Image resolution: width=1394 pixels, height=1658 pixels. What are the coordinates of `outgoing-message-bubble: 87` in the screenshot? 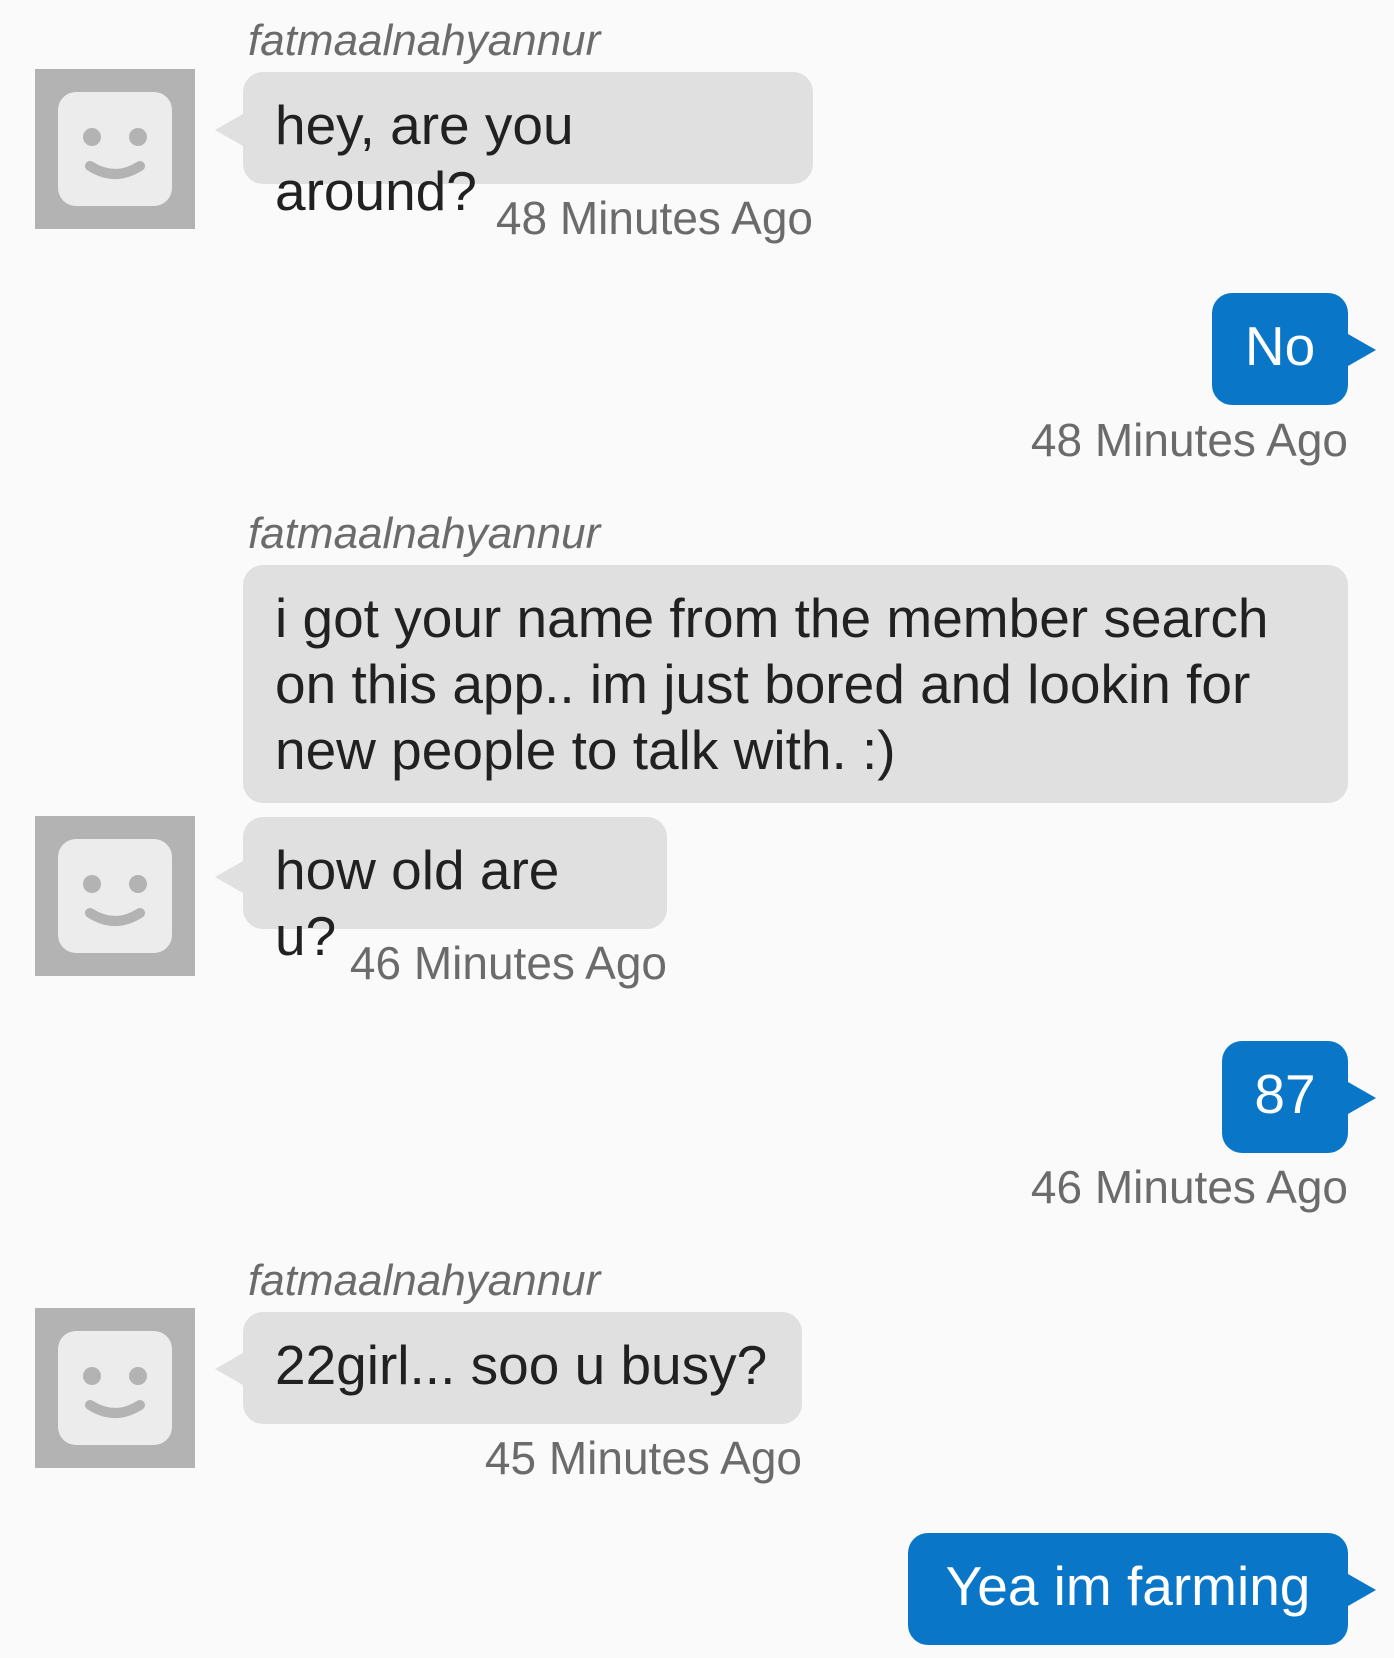 It's located at (1285, 1097).